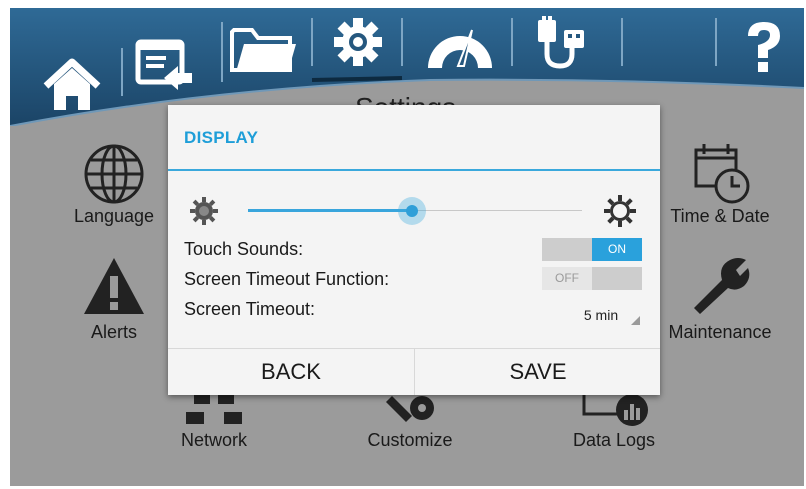 Image resolution: width=806 pixels, height=489 pixels. What do you see at coordinates (720, 332) in the screenshot?
I see `tile-maintenance-label: Maintenance` at bounding box center [720, 332].